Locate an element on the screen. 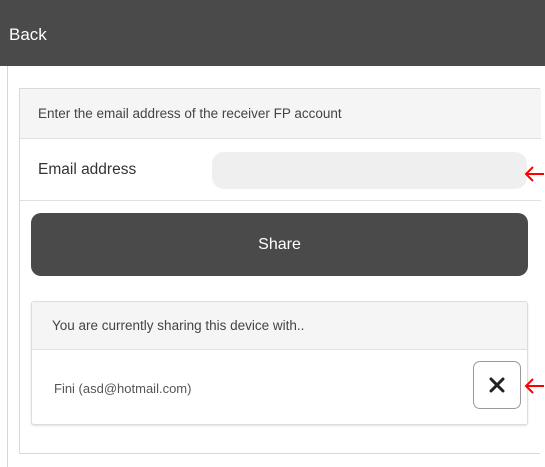 This screenshot has height=467, width=545. remove-share-button is located at coordinates (497, 385).